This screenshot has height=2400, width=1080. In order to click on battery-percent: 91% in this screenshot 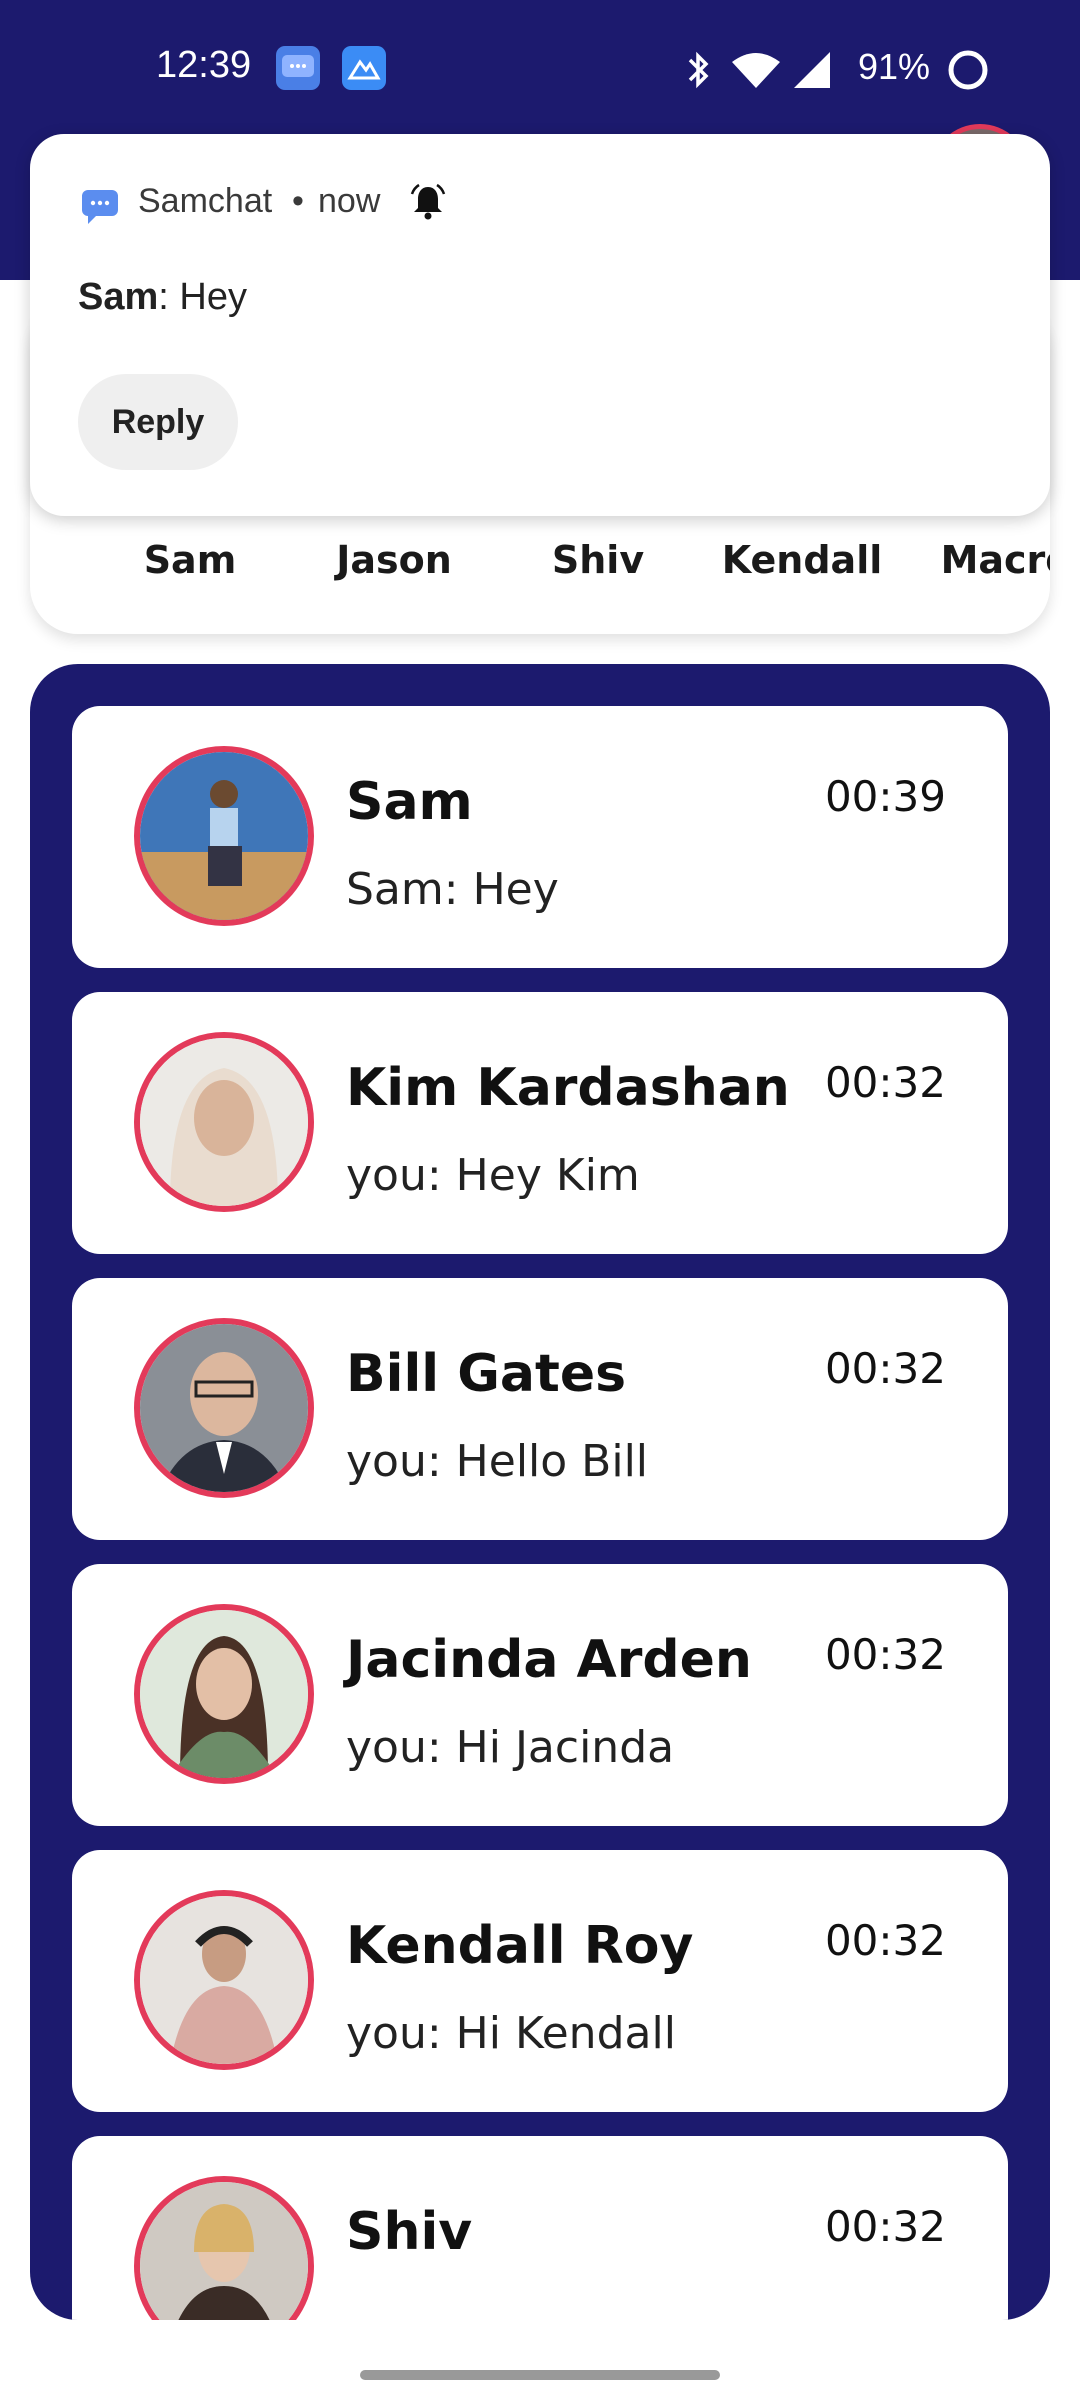, I will do `click(894, 66)`.